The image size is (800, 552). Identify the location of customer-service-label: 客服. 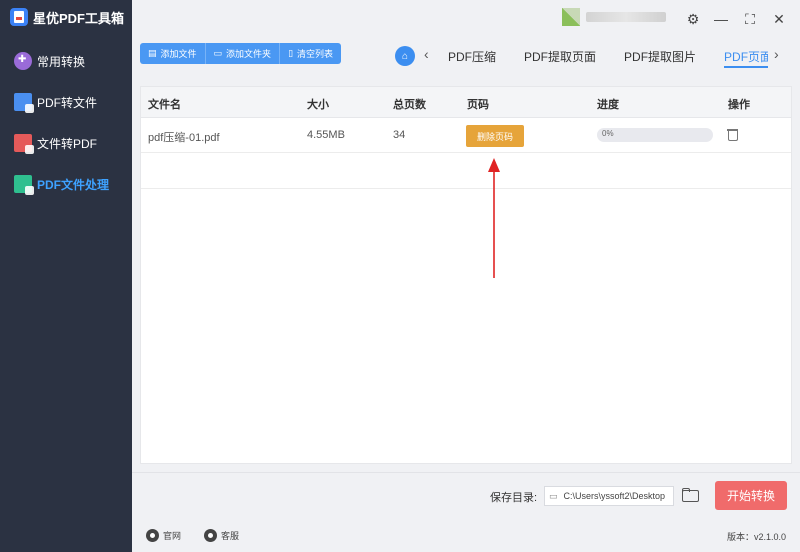
(230, 536).